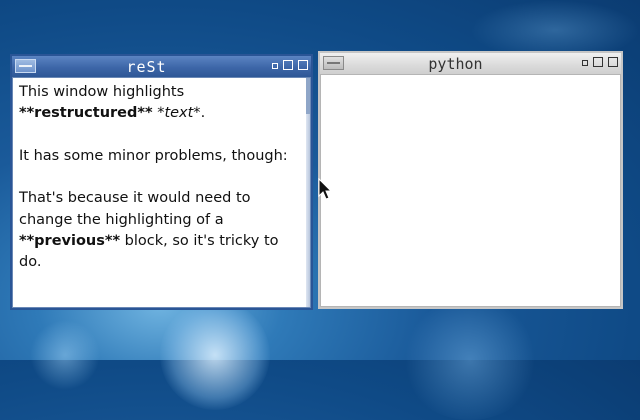  I want to click on text-line: This window highlights, so click(160, 92).